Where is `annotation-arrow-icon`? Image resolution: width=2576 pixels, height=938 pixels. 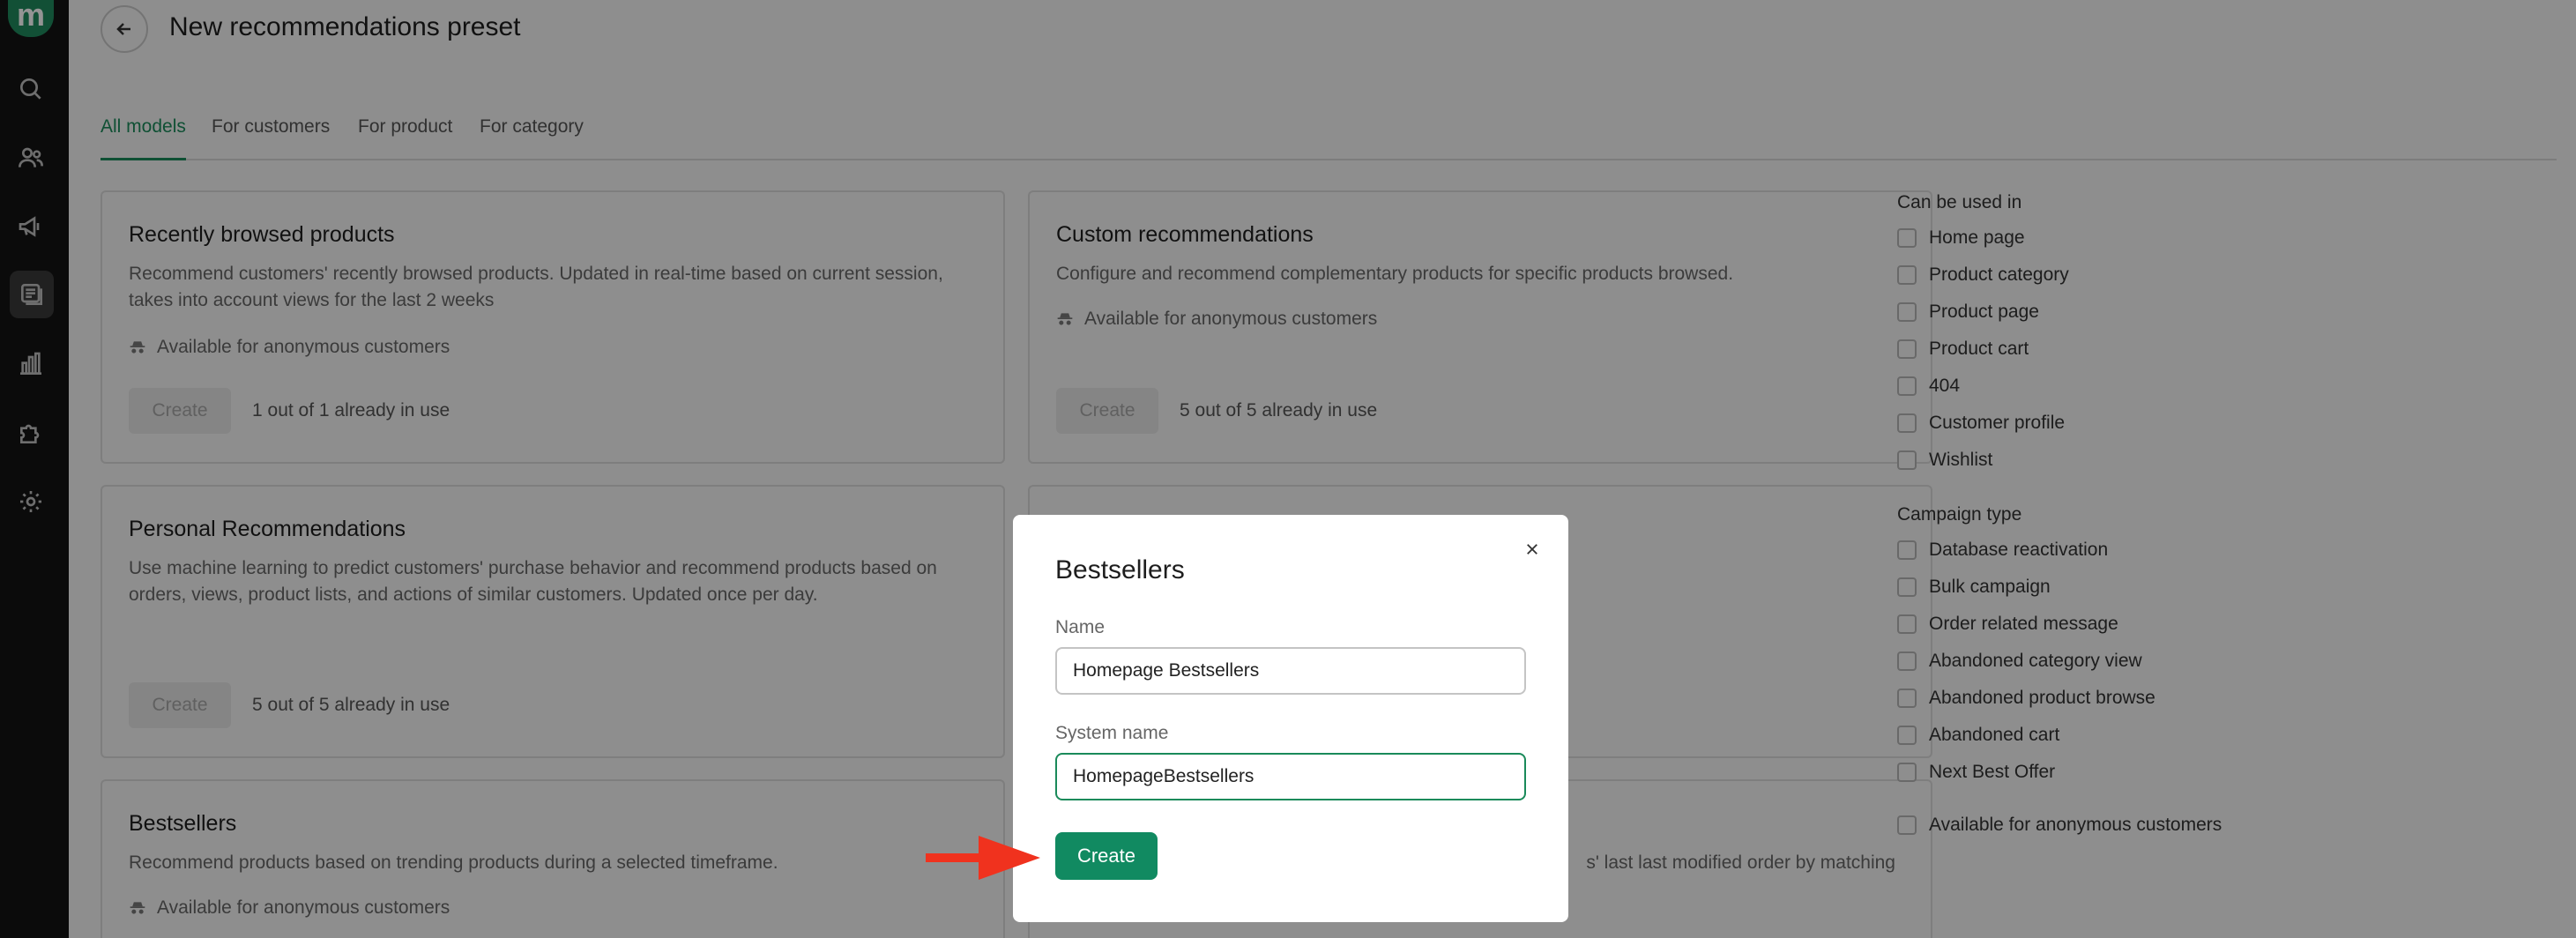
annotation-arrow-icon is located at coordinates (983, 858).